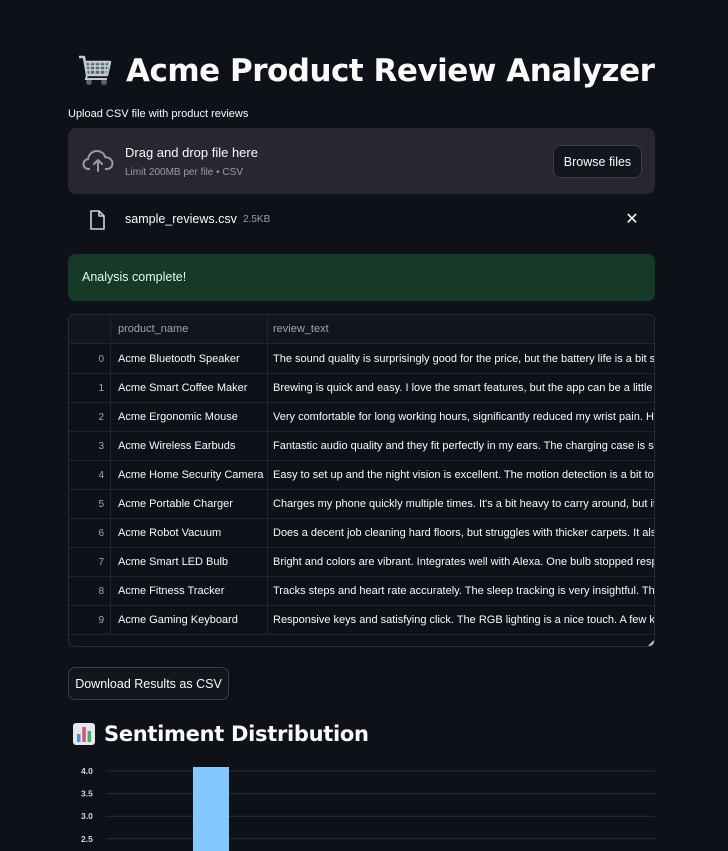 This screenshot has height=851, width=728. Describe the element at coordinates (90, 388) in the screenshot. I see `row-index: 1` at that location.